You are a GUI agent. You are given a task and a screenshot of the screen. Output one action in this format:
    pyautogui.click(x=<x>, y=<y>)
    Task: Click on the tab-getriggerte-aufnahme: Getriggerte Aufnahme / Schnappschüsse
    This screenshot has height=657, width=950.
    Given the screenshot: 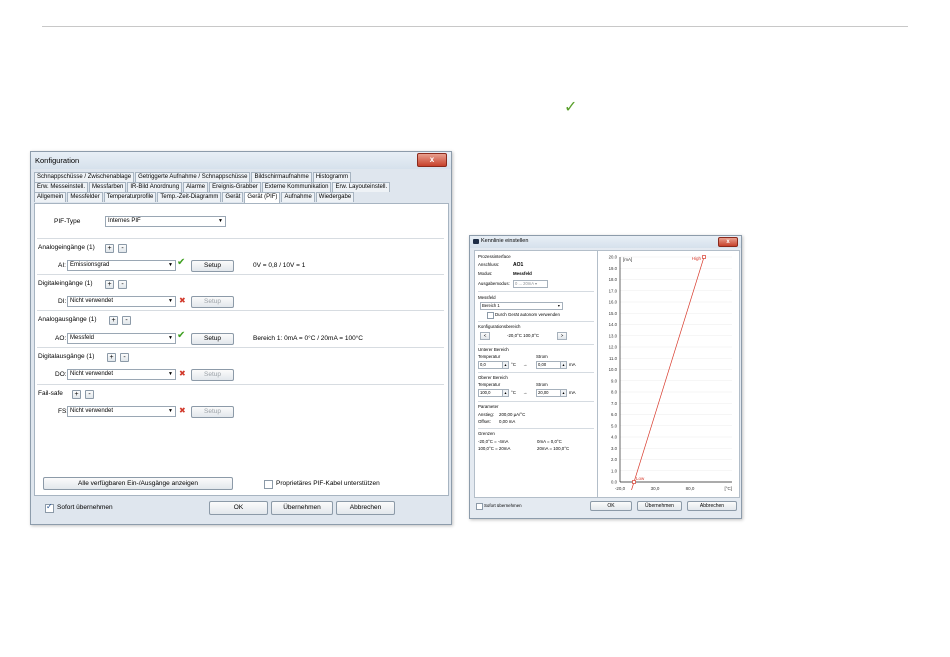 What is the action you would take?
    pyautogui.click(x=193, y=177)
    